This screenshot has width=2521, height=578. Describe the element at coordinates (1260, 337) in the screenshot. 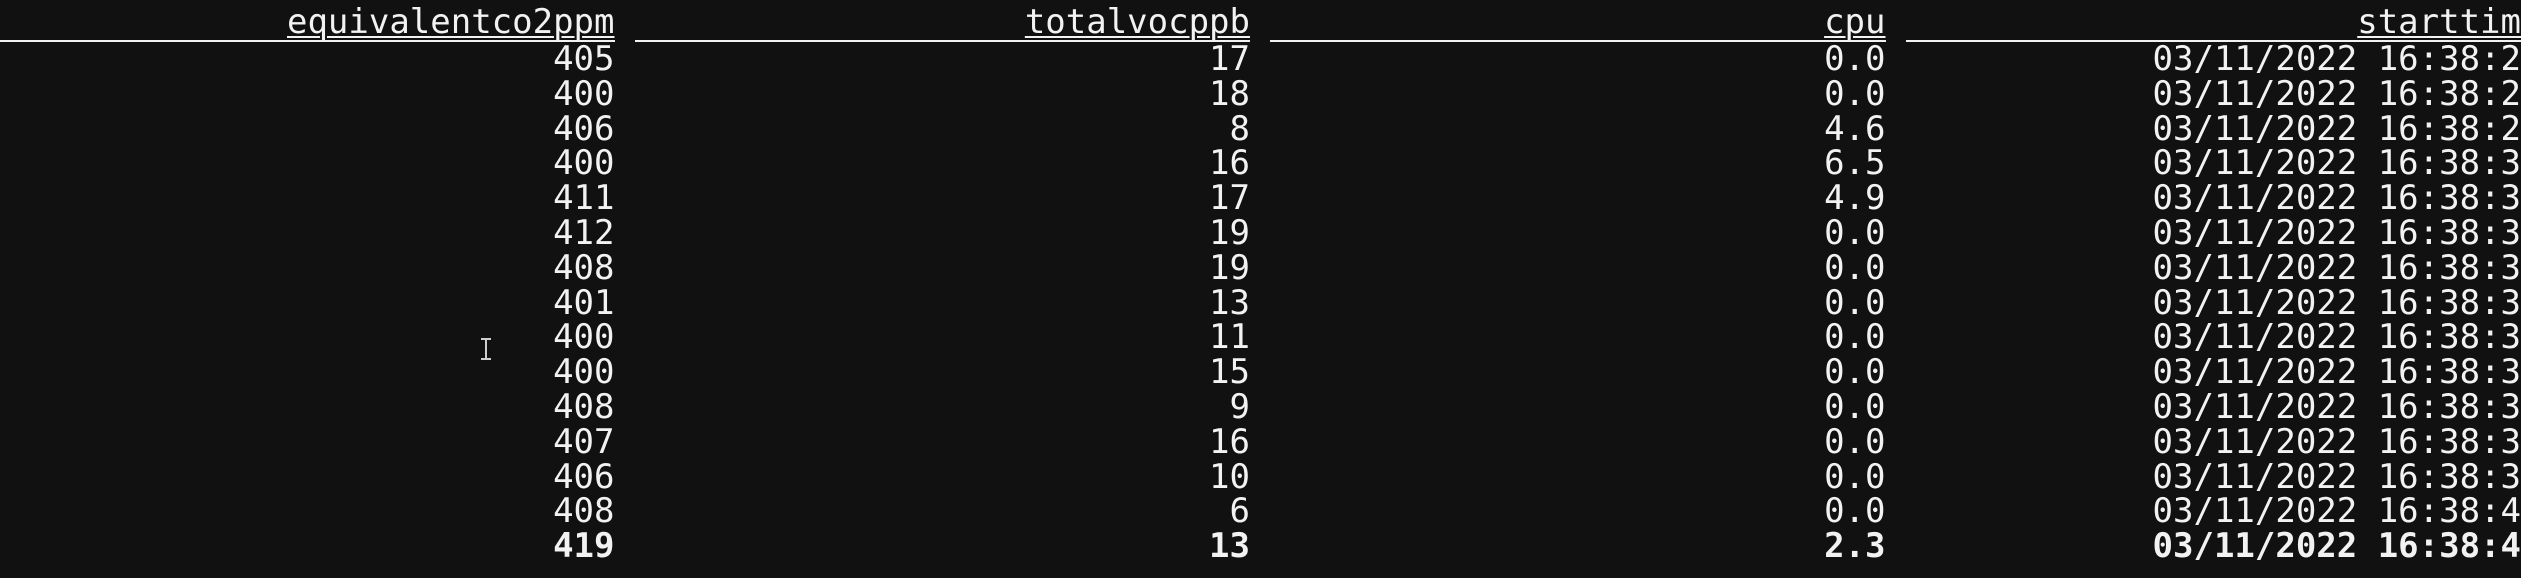

I see `table-row: 400 11 0.0 03/11/2022 16:38:3` at that location.